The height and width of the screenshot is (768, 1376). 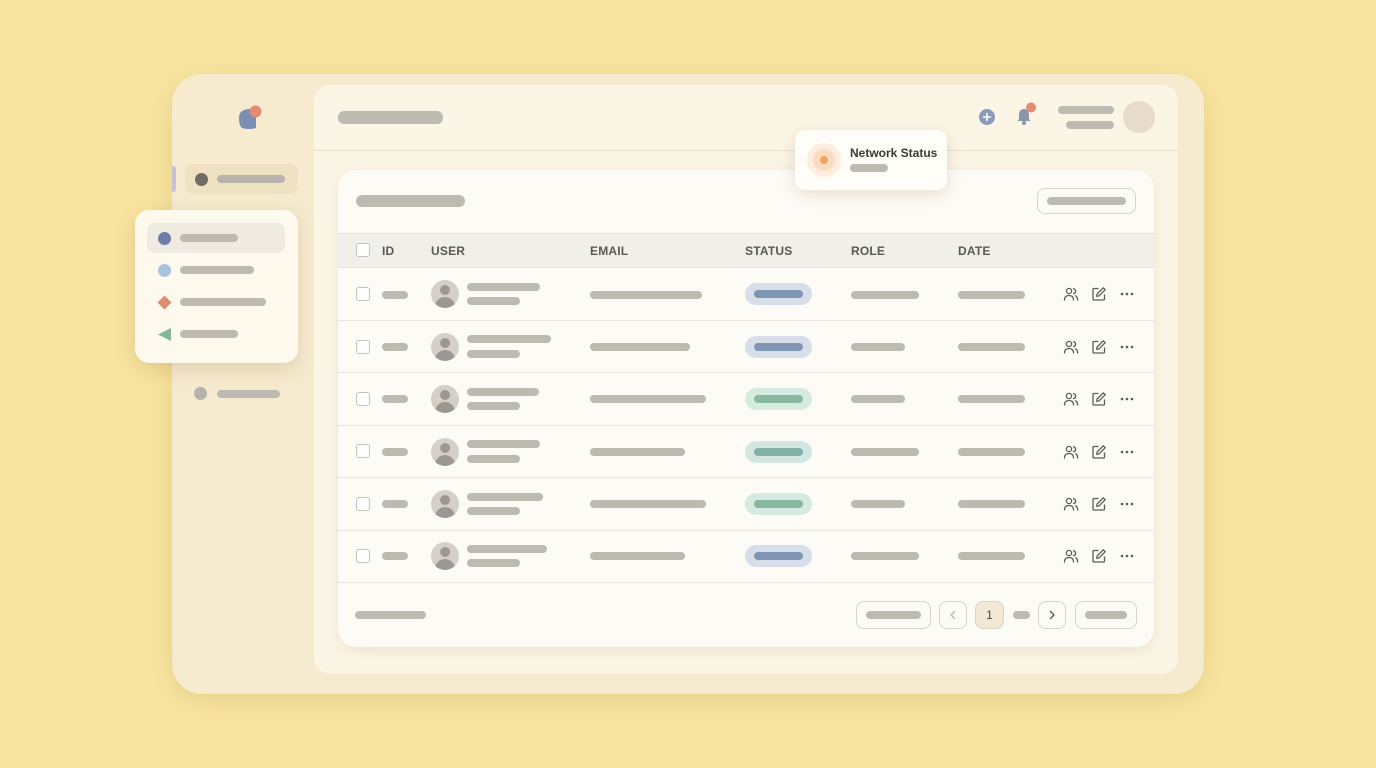 I want to click on popover-item-diamond, so click(x=216, y=302).